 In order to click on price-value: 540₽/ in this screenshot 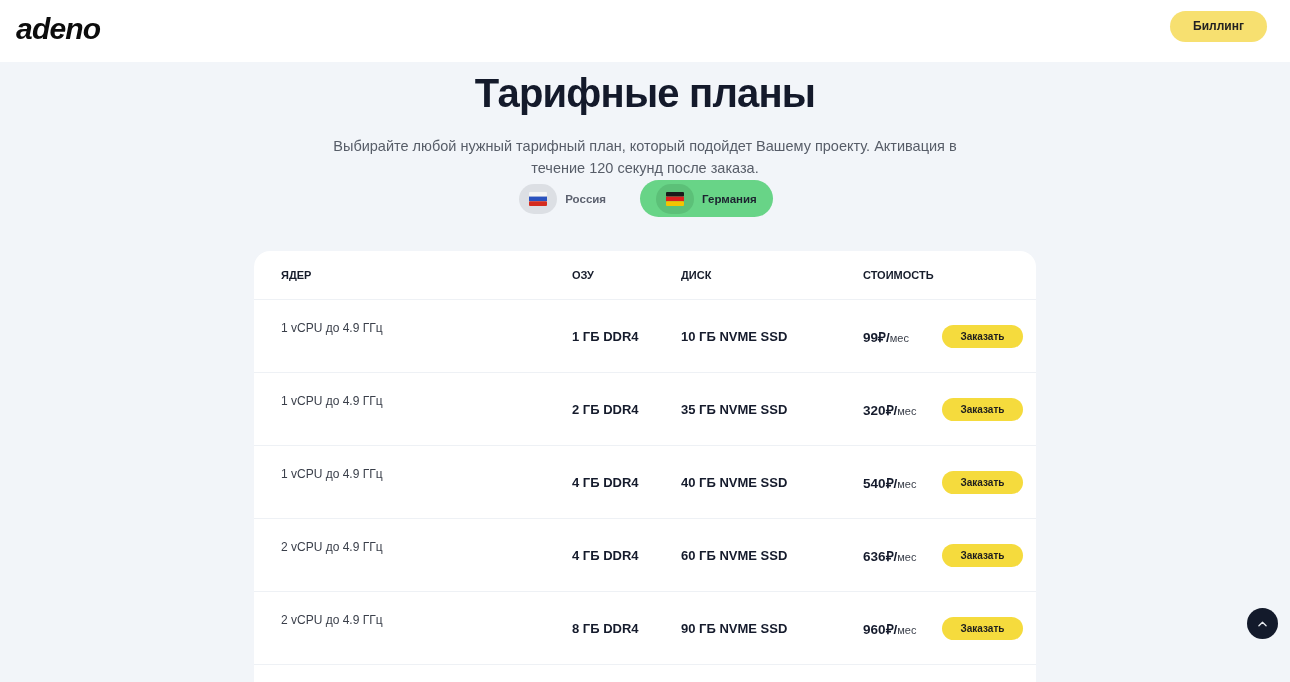, I will do `click(880, 483)`.